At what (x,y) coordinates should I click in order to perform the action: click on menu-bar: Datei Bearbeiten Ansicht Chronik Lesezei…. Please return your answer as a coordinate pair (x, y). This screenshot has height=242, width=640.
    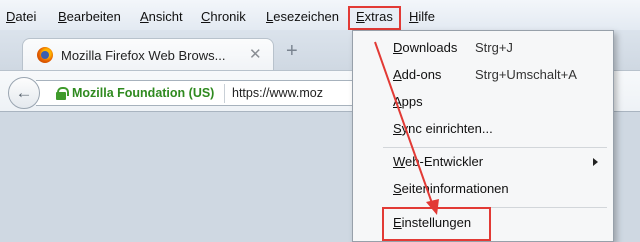
    Looking at the image, I should click on (320, 15).